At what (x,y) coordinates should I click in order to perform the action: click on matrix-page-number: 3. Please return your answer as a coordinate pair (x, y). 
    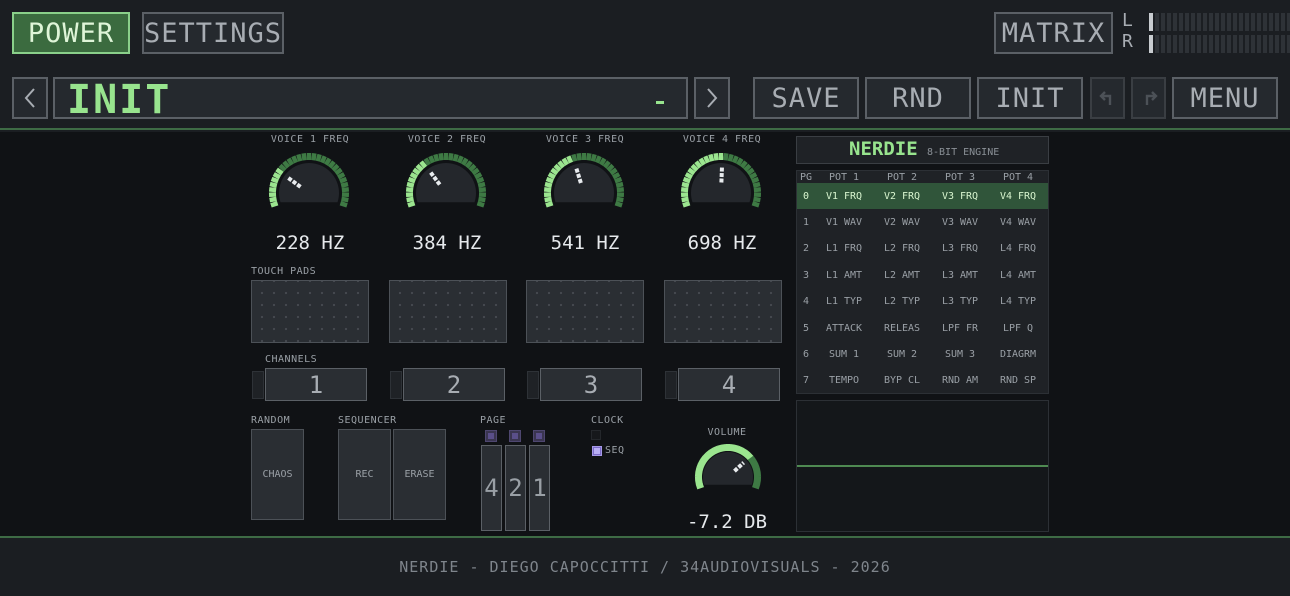
    Looking at the image, I should click on (806, 275).